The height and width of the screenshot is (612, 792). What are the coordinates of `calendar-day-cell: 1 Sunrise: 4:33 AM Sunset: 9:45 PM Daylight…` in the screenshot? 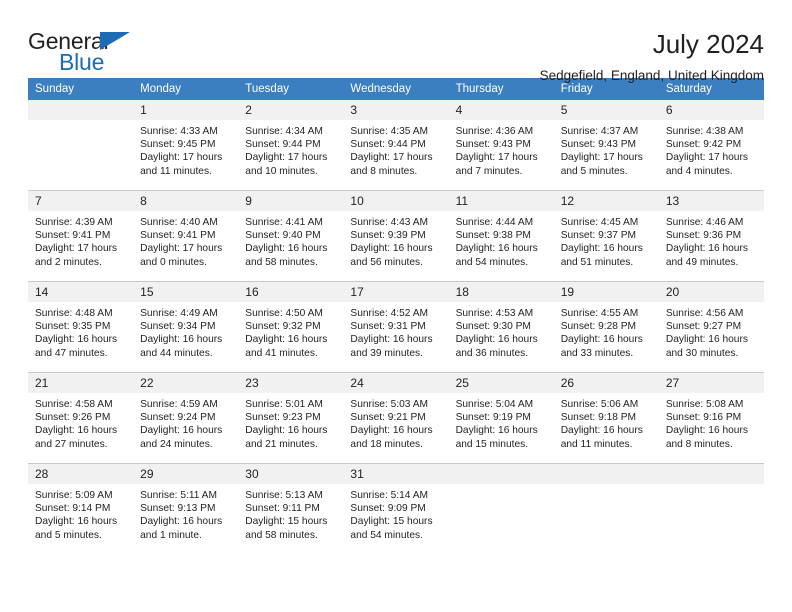 It's located at (186, 145).